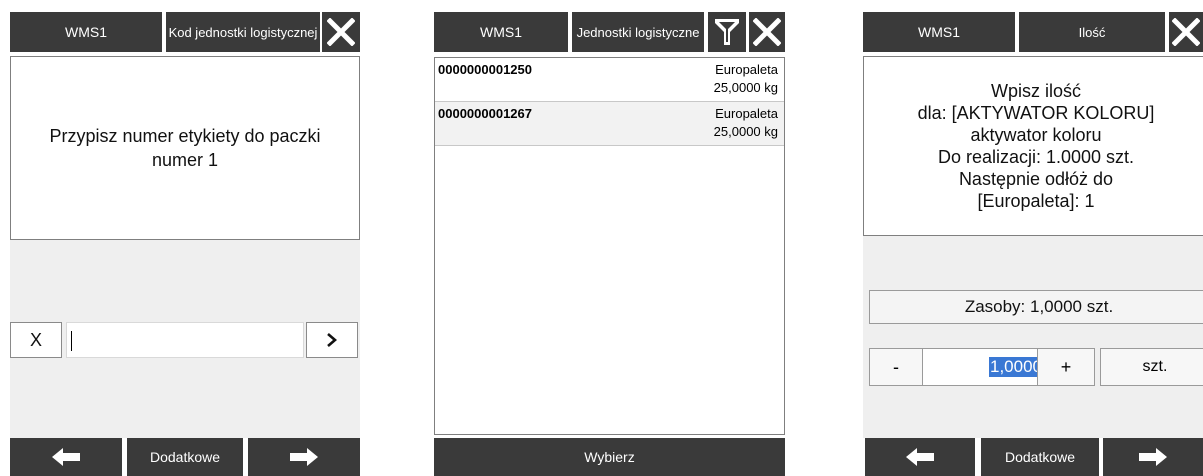 The image size is (1203, 476). What do you see at coordinates (1035, 91) in the screenshot?
I see `instruction-line: Wpisz ilość` at bounding box center [1035, 91].